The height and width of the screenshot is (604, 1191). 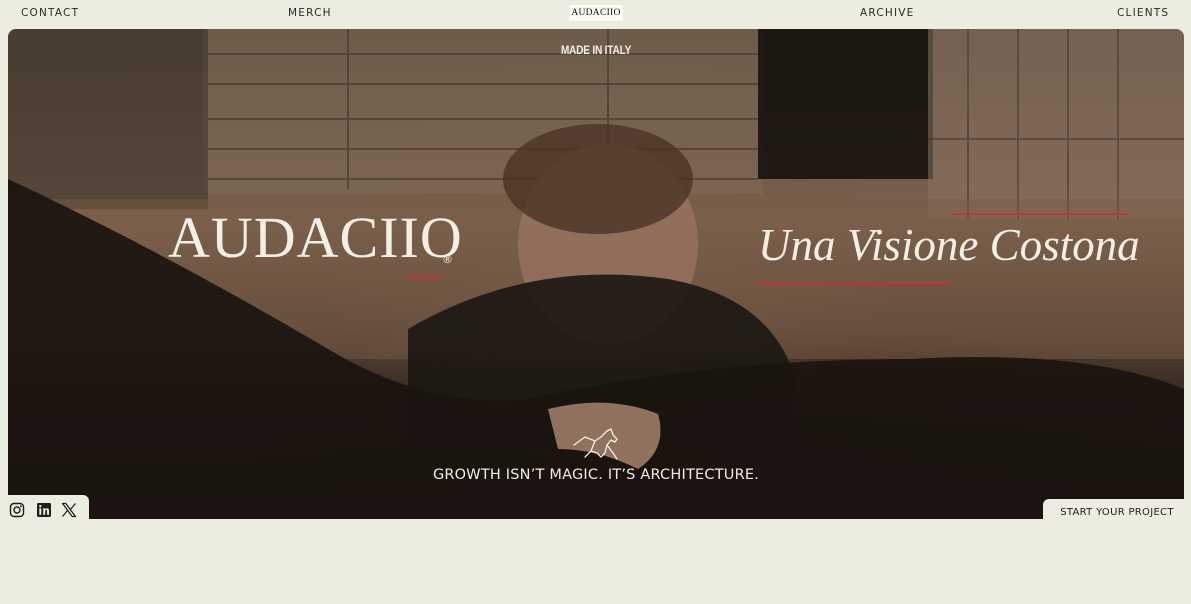 I want to click on tagline-bottom-rule, so click(x=854, y=283).